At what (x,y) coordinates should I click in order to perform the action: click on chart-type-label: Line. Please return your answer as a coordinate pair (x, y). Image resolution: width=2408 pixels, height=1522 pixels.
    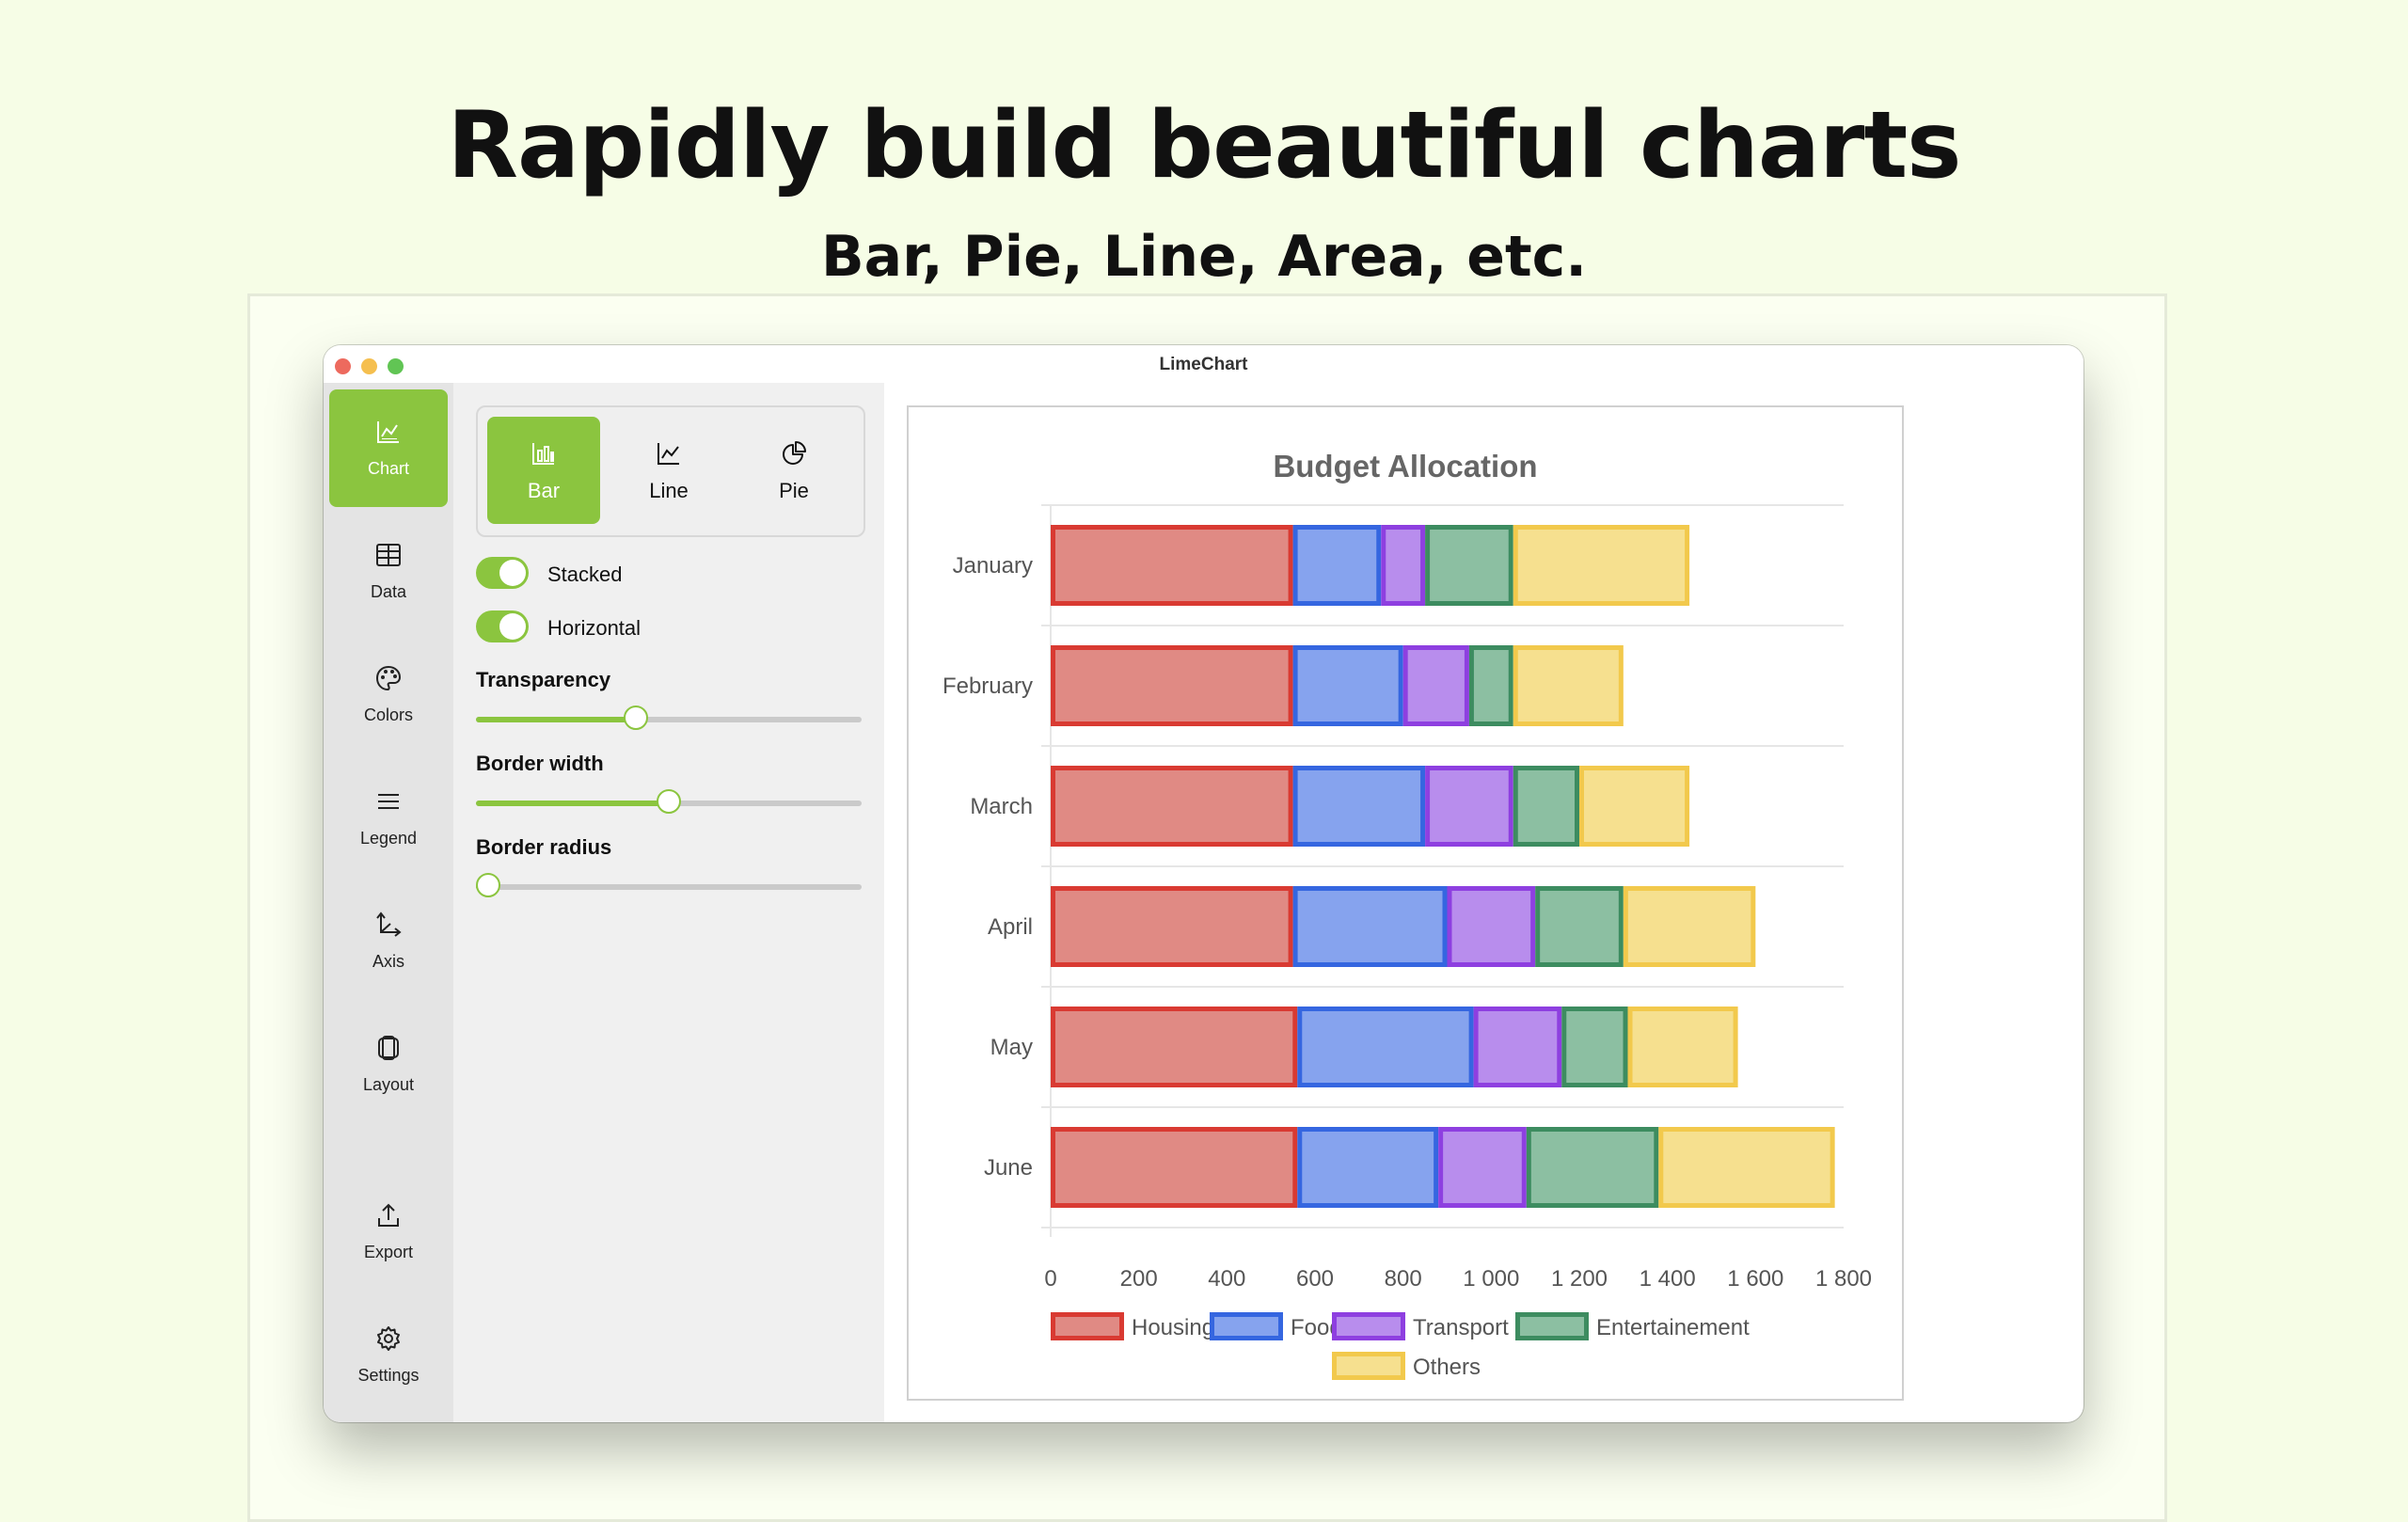
    Looking at the image, I should click on (669, 491).